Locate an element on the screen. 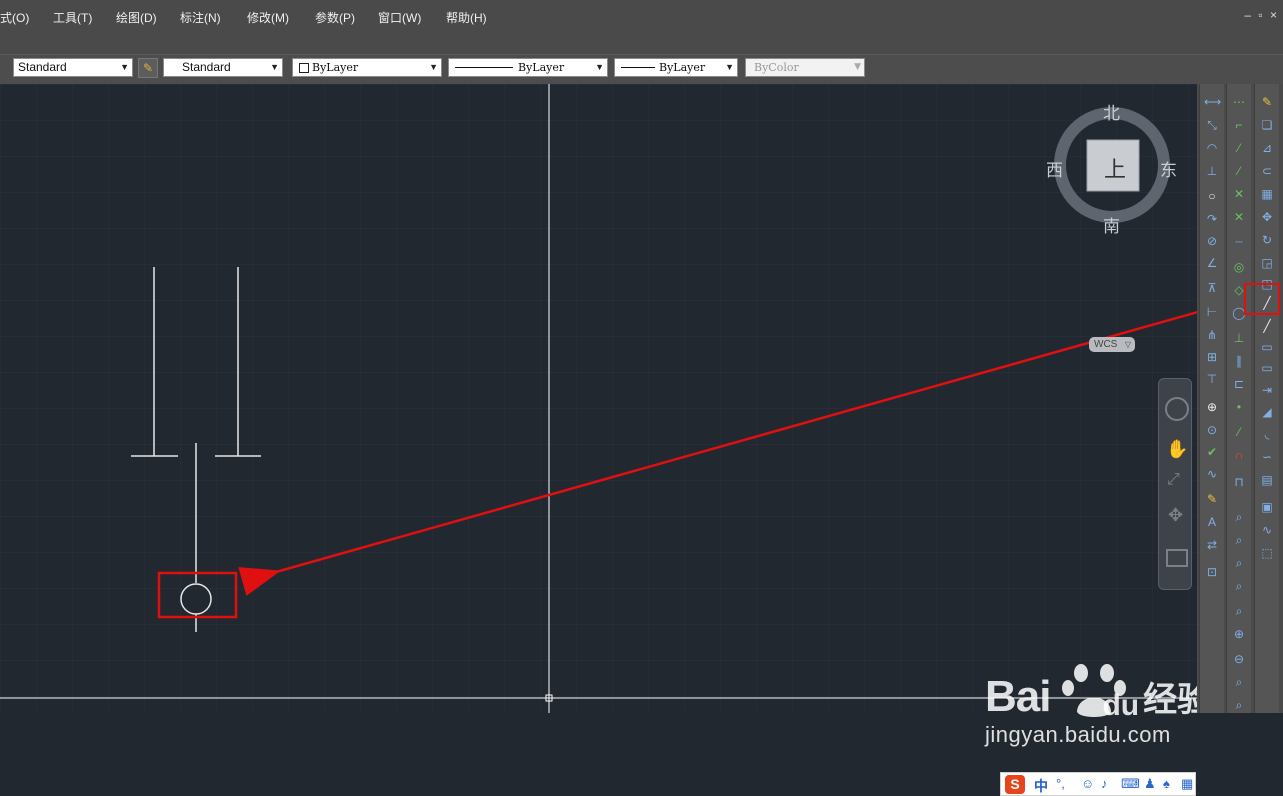 The image size is (1283, 796). menu-dimension: 标注(N) is located at coordinates (200, 17).